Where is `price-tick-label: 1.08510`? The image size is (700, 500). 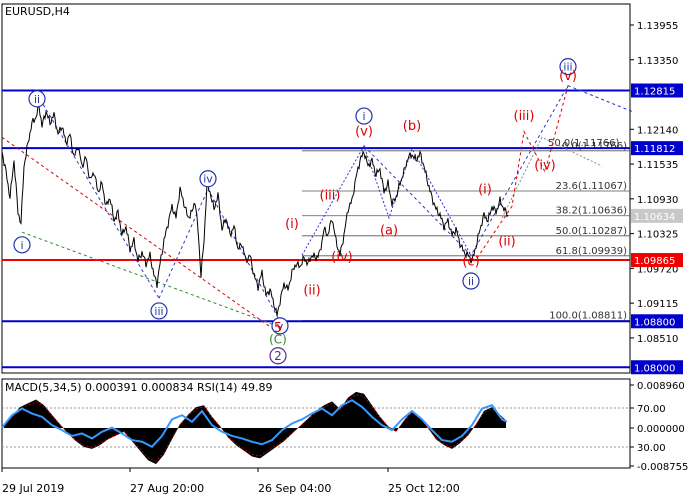
price-tick-label: 1.08510 is located at coordinates (657, 339).